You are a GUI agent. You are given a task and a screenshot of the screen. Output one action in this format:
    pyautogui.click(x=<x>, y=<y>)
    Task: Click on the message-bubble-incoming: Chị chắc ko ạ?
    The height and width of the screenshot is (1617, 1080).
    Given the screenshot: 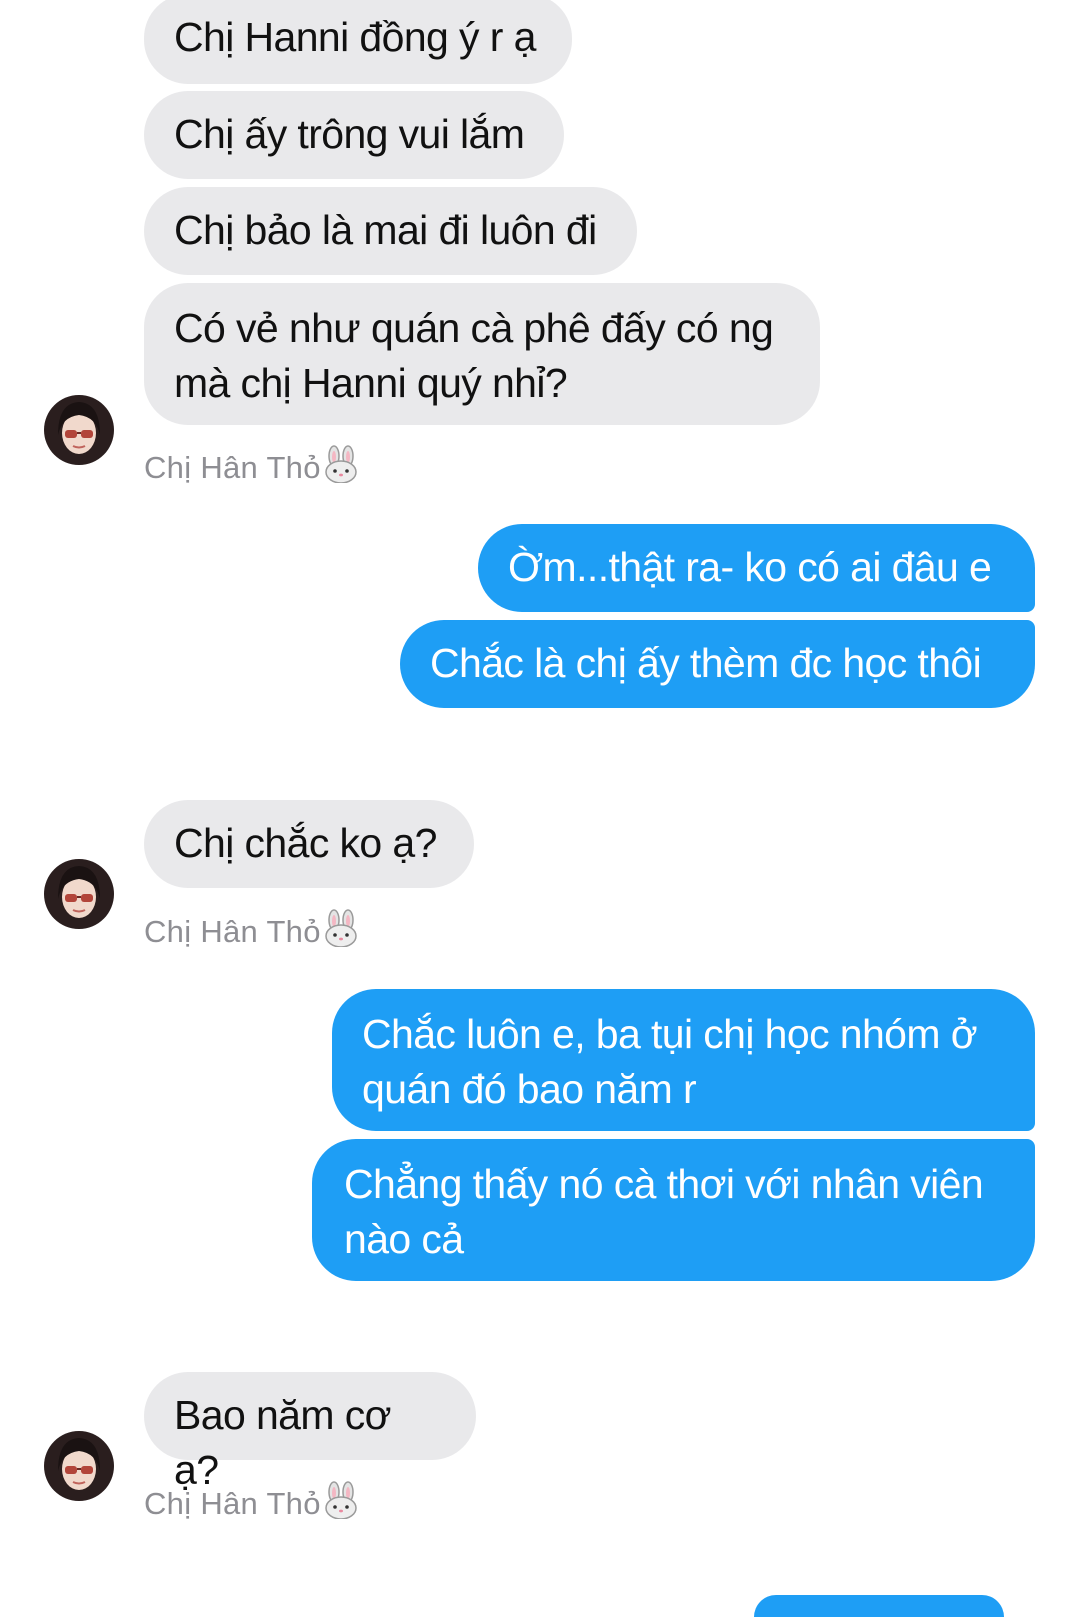 What is the action you would take?
    pyautogui.click(x=309, y=844)
    